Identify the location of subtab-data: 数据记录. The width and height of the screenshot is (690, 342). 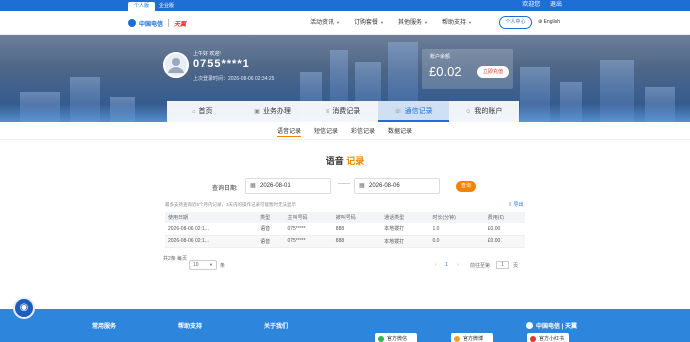
(400, 130).